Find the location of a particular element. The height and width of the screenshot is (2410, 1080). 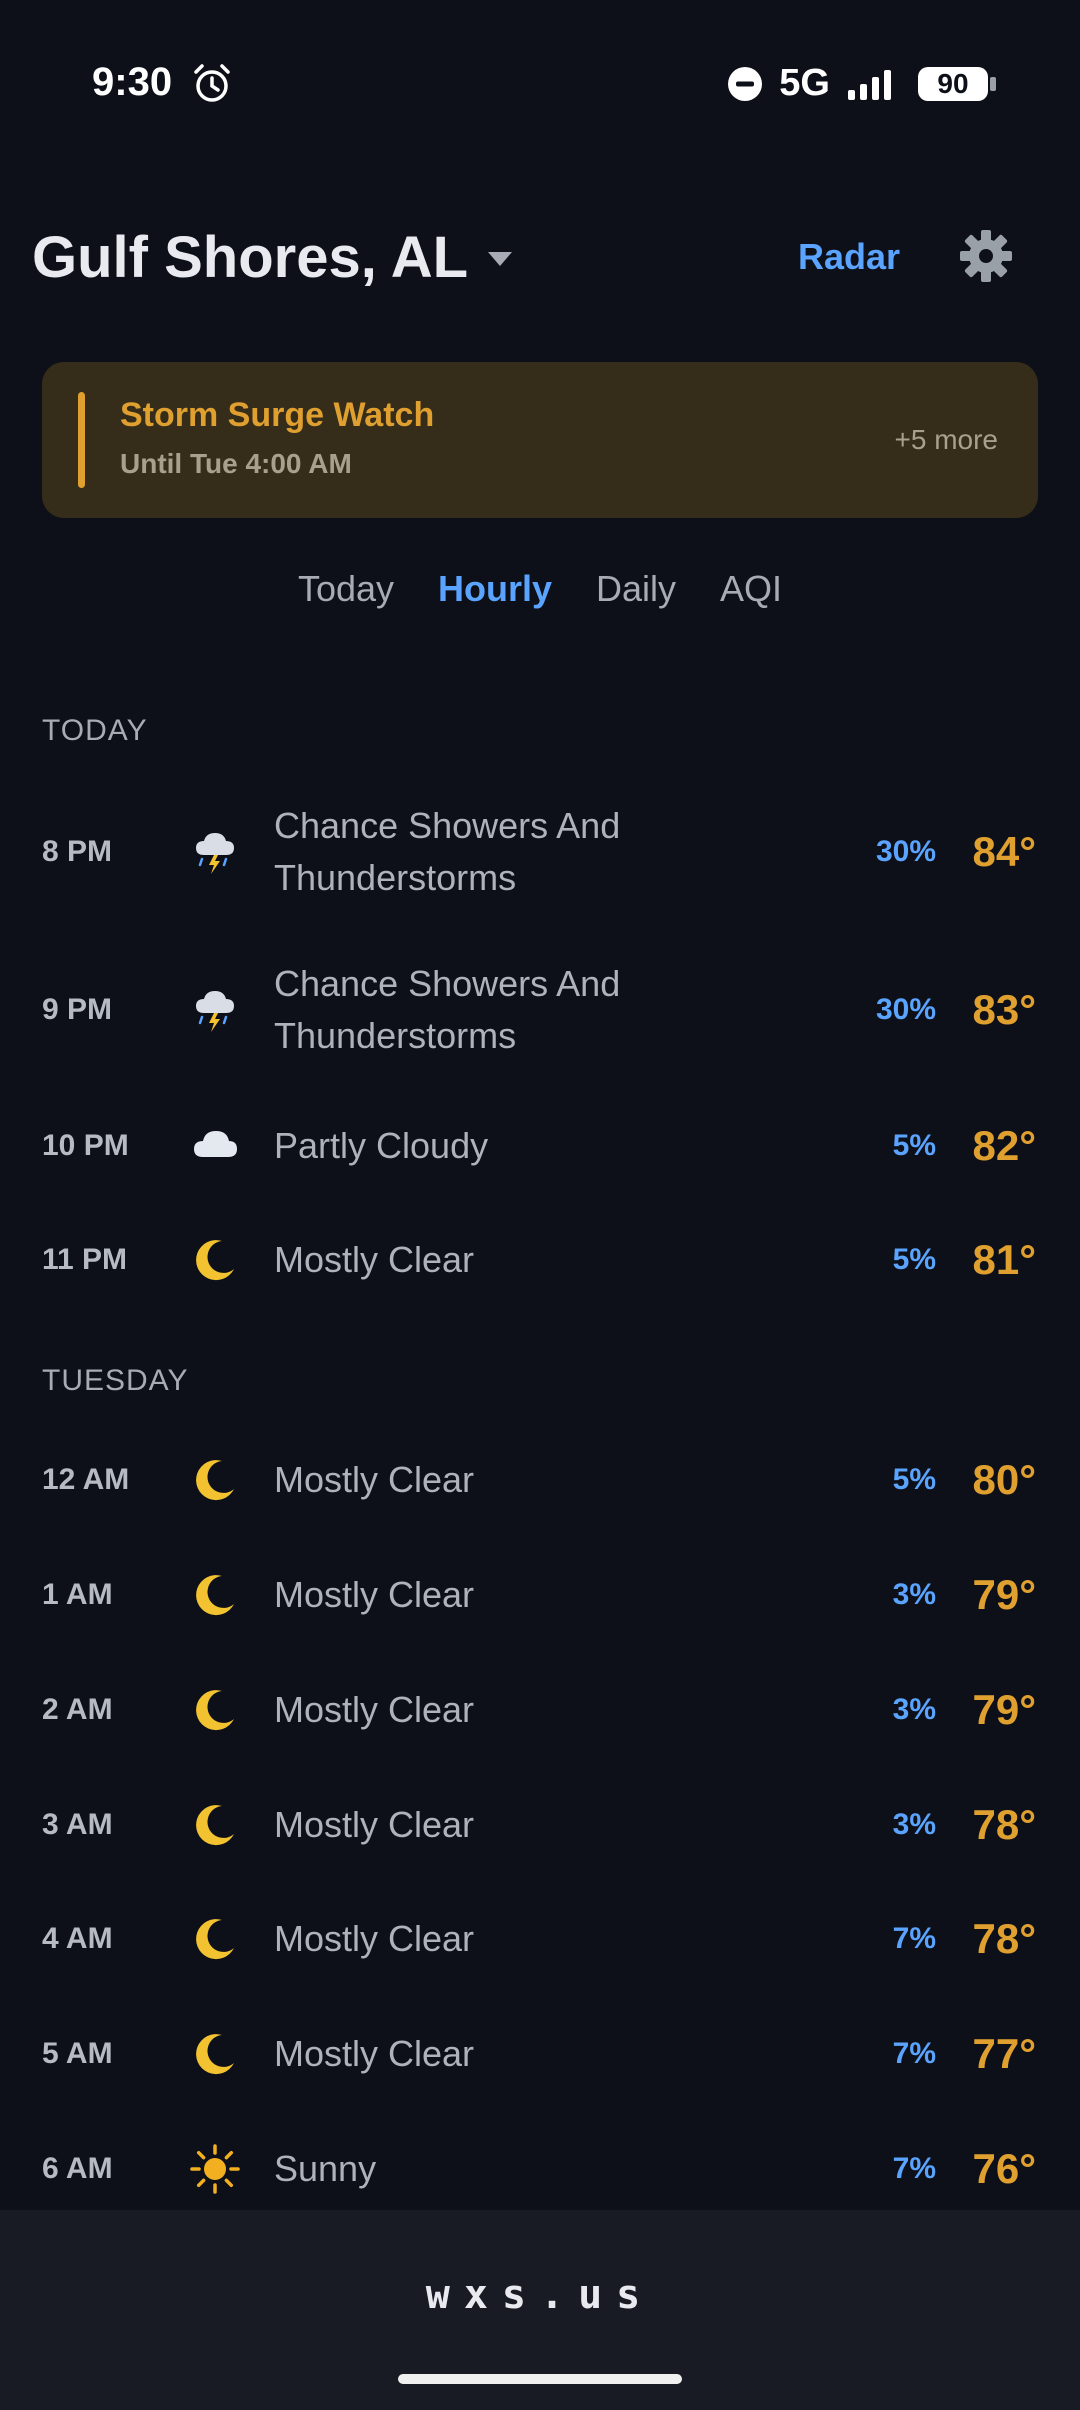

view-tabs: Today Hourly Daily AQI is located at coordinates (540, 589).